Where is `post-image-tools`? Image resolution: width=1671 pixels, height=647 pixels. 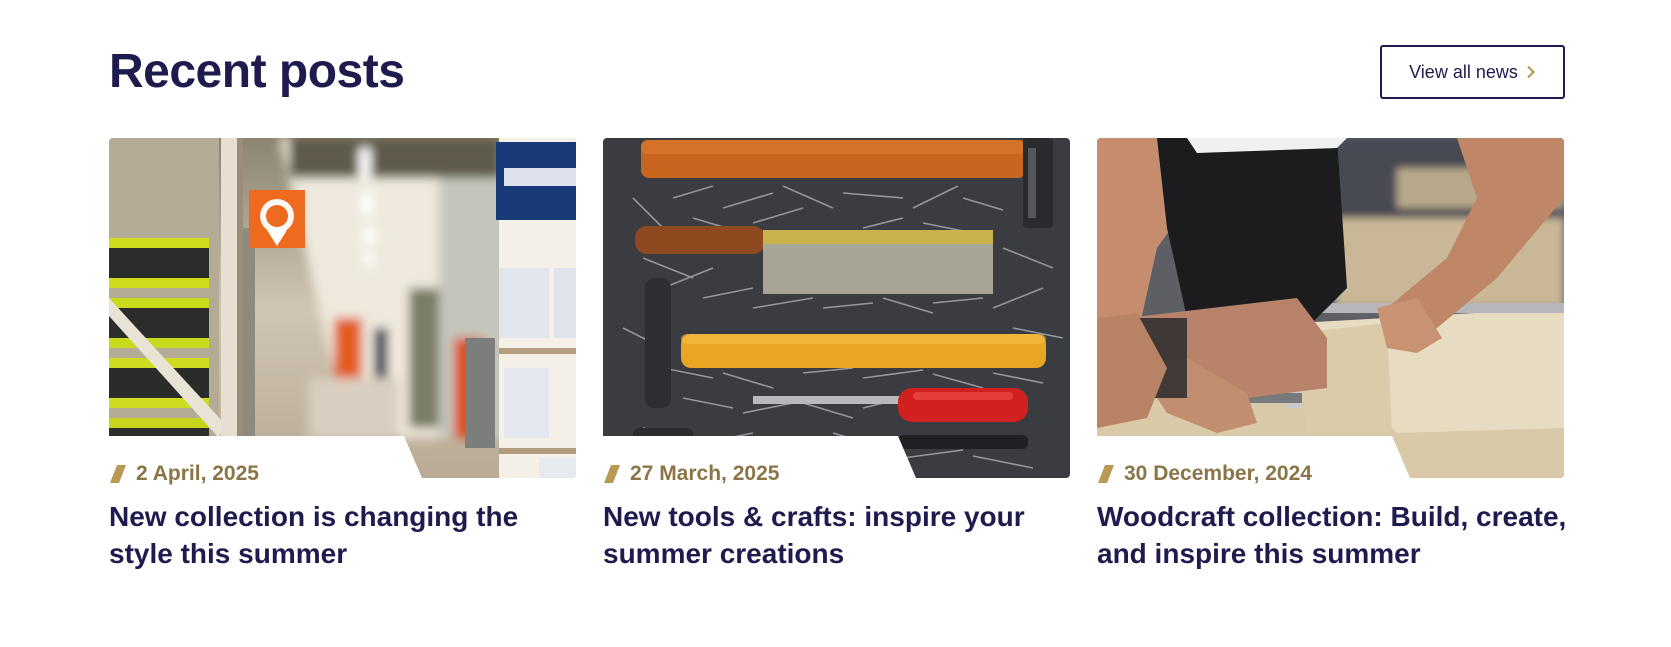 post-image-tools is located at coordinates (836, 308).